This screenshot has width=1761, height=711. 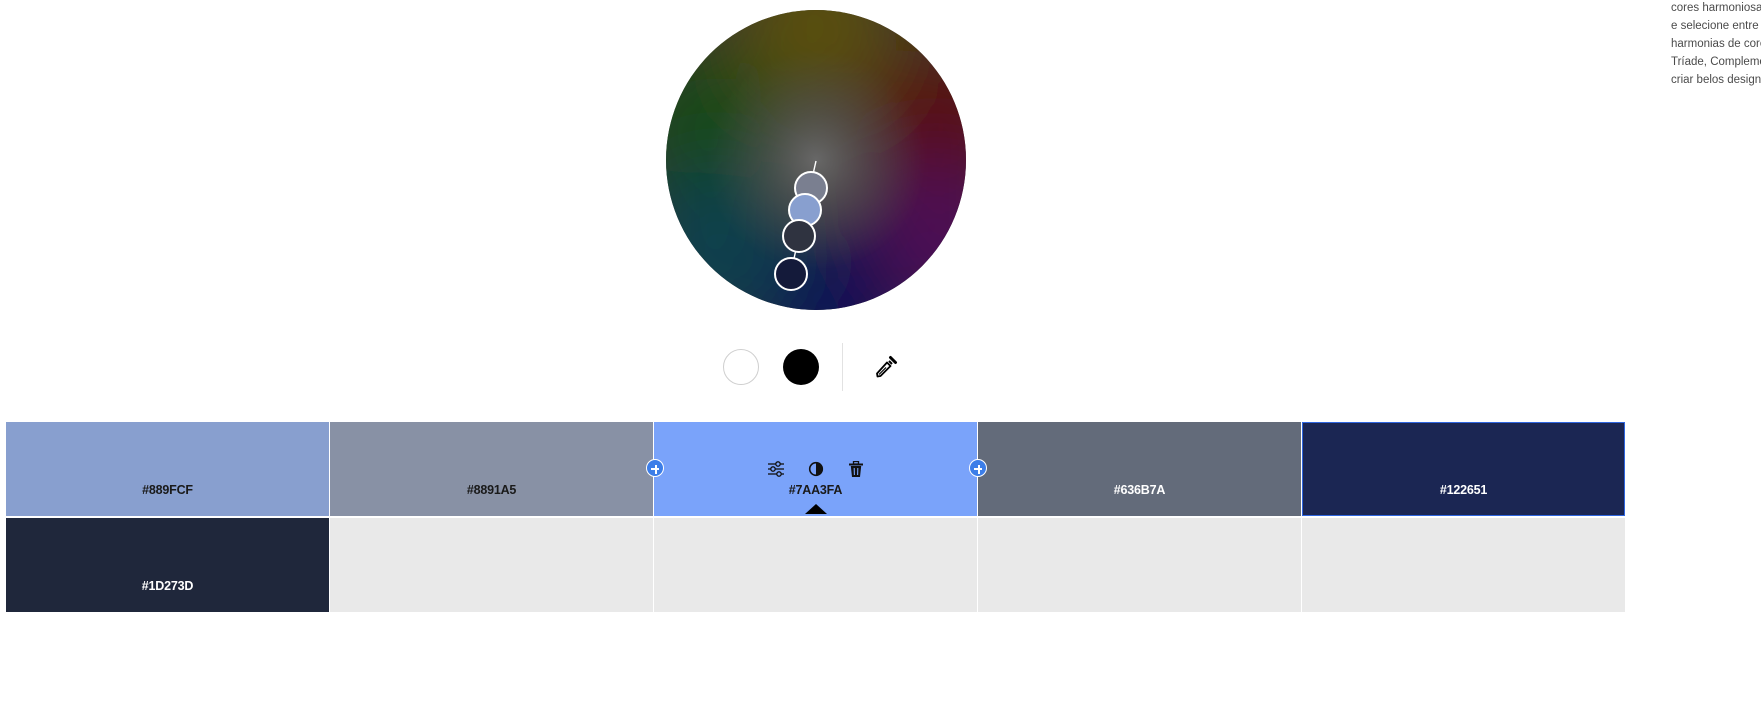 I want to click on sliders-icon, so click(x=776, y=469).